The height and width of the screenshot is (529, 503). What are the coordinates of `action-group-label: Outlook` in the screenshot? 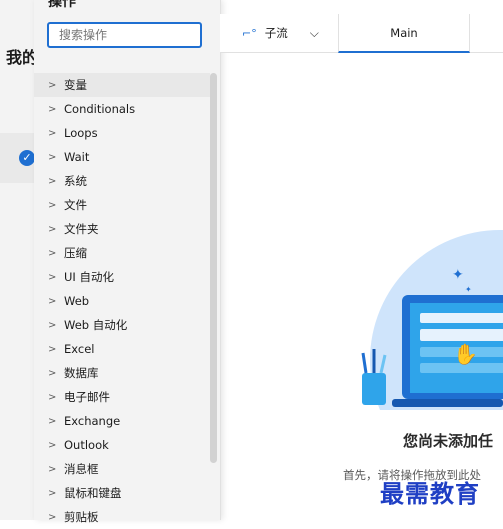 It's located at (86, 445).